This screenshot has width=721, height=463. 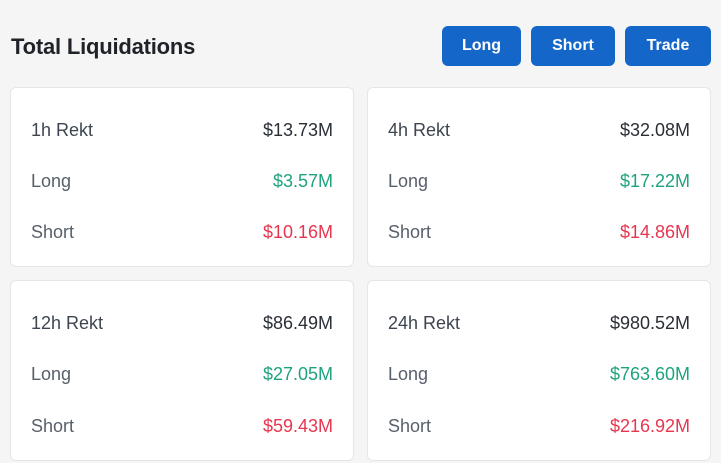 I want to click on long-value: $27.05M, so click(x=297, y=373).